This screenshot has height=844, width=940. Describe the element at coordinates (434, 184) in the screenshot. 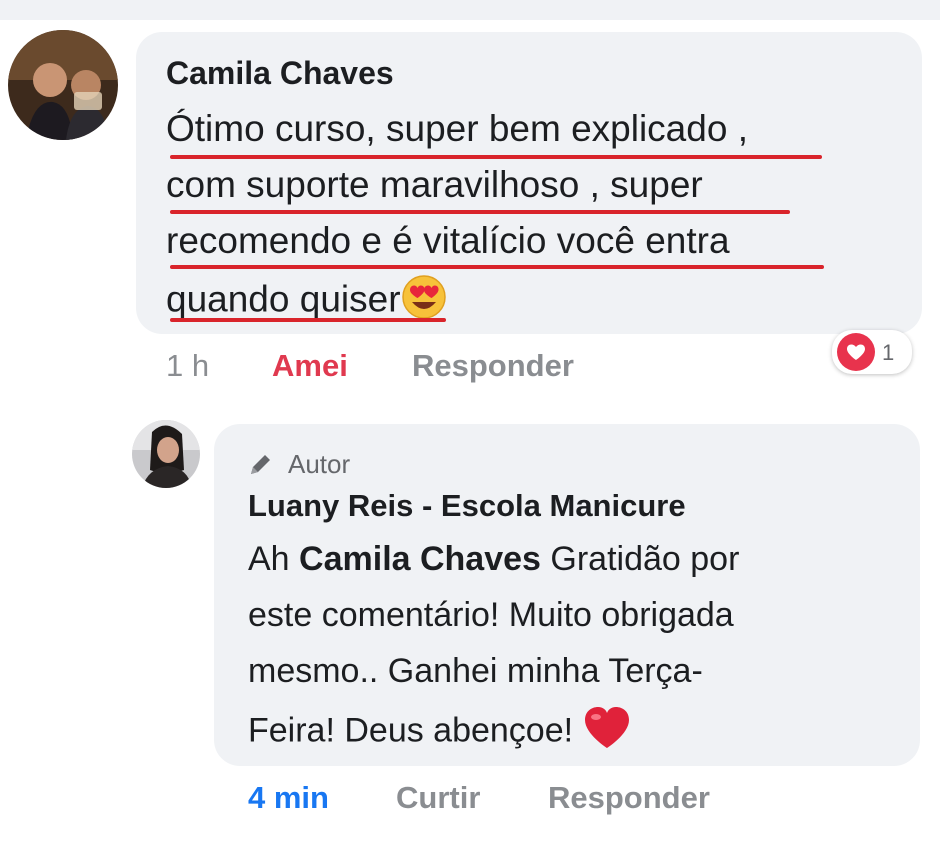

I see `comment-text-line-2: com suporte maravilhoso , super` at that location.